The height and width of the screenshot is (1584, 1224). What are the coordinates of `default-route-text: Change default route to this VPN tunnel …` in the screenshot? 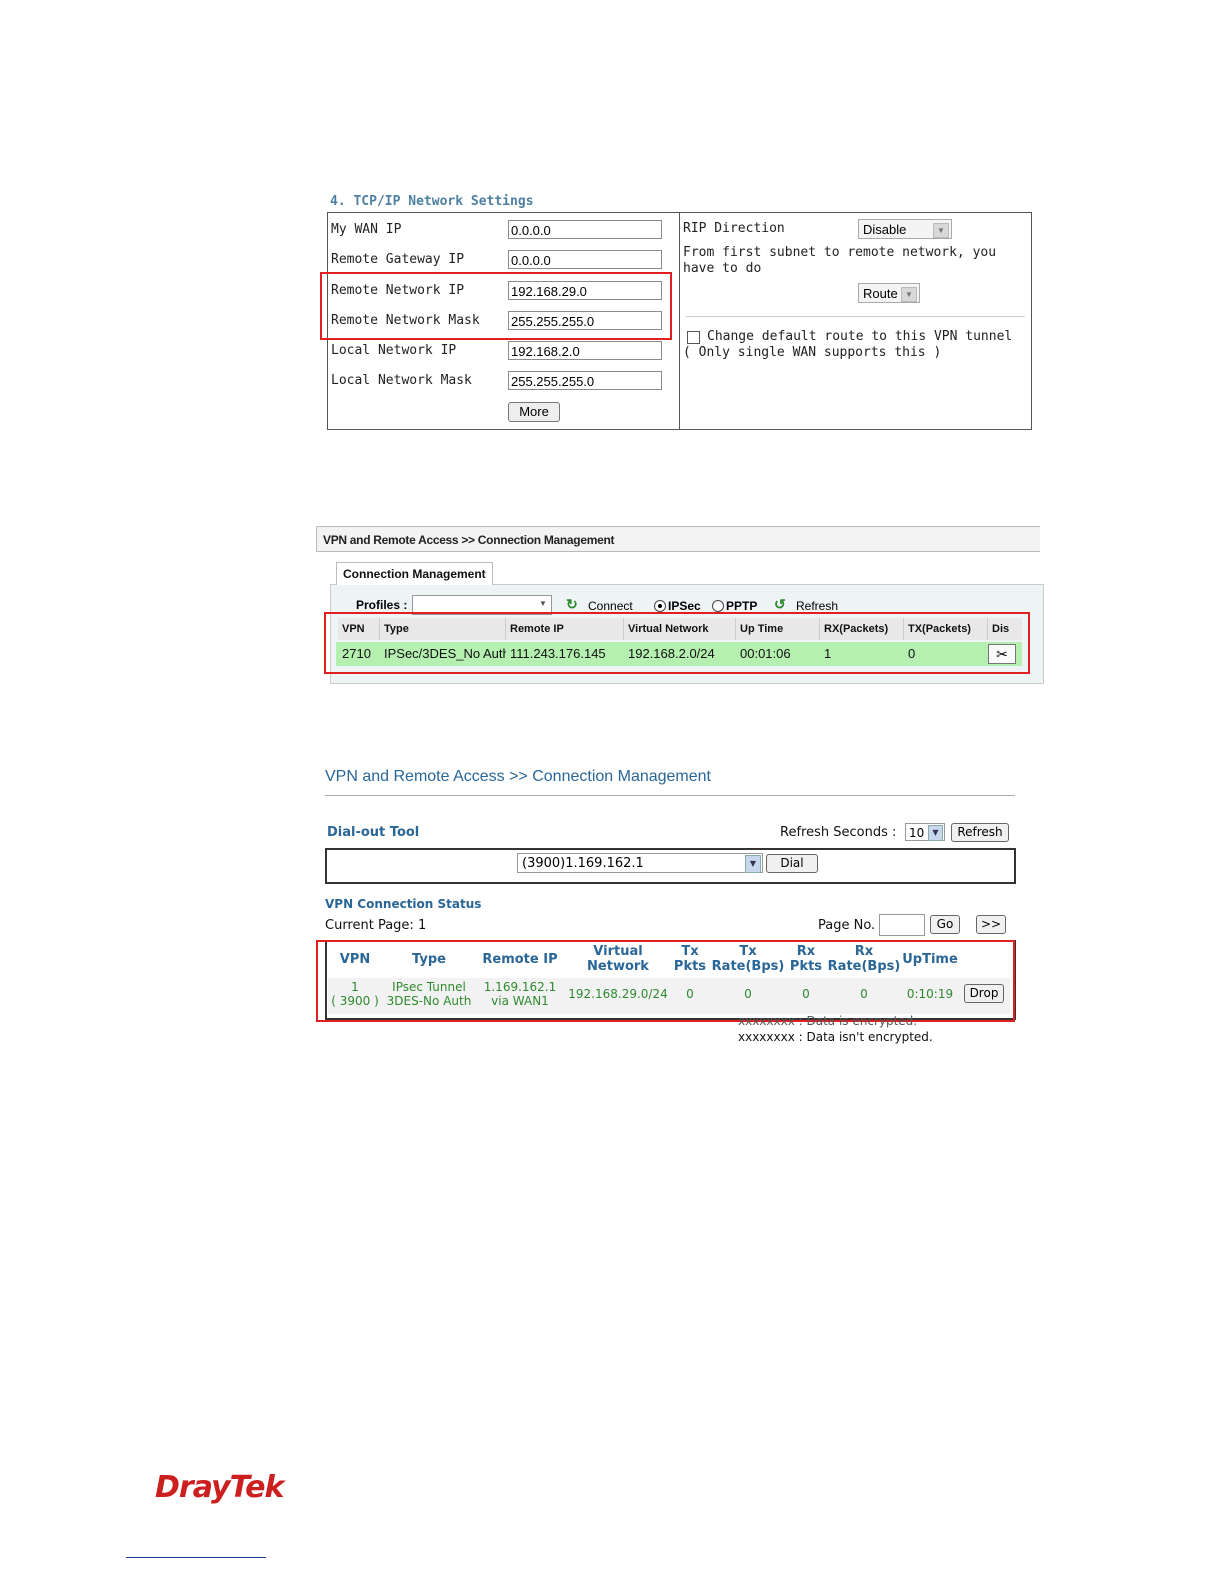 It's located at (848, 344).